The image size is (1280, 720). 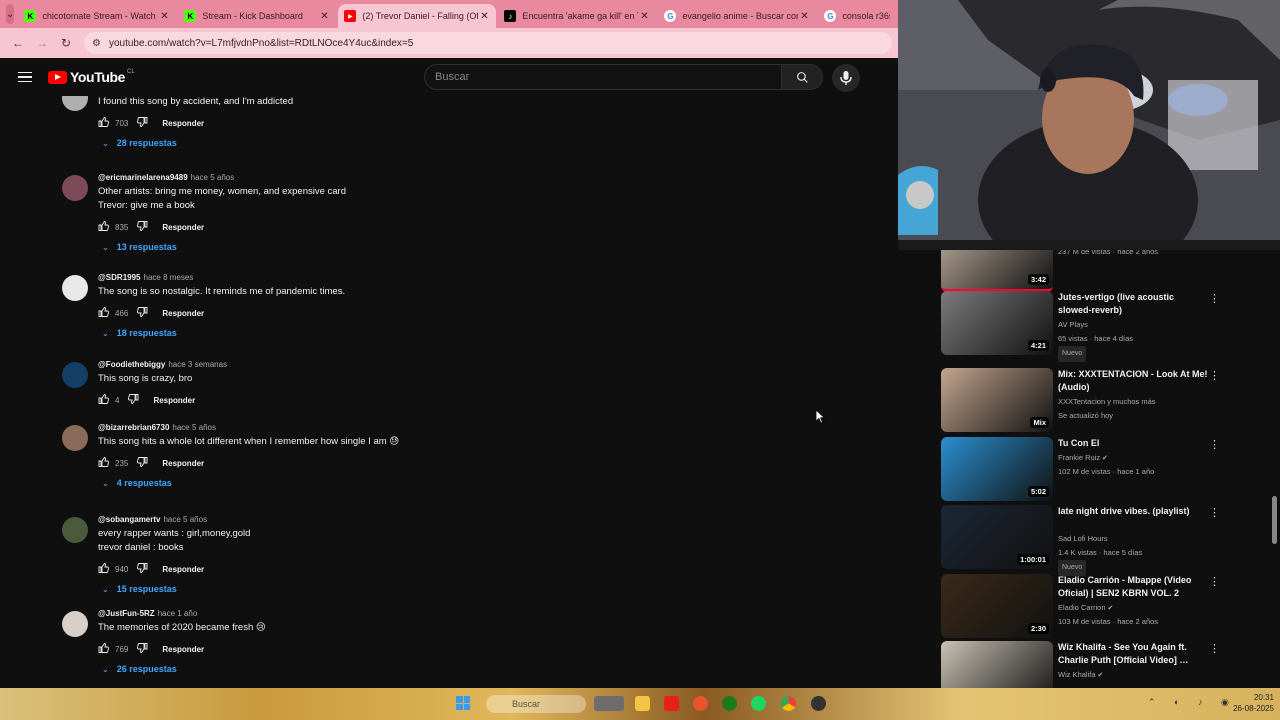 What do you see at coordinates (197, 364) in the screenshot?
I see `comment-time: hace 3 semanas` at bounding box center [197, 364].